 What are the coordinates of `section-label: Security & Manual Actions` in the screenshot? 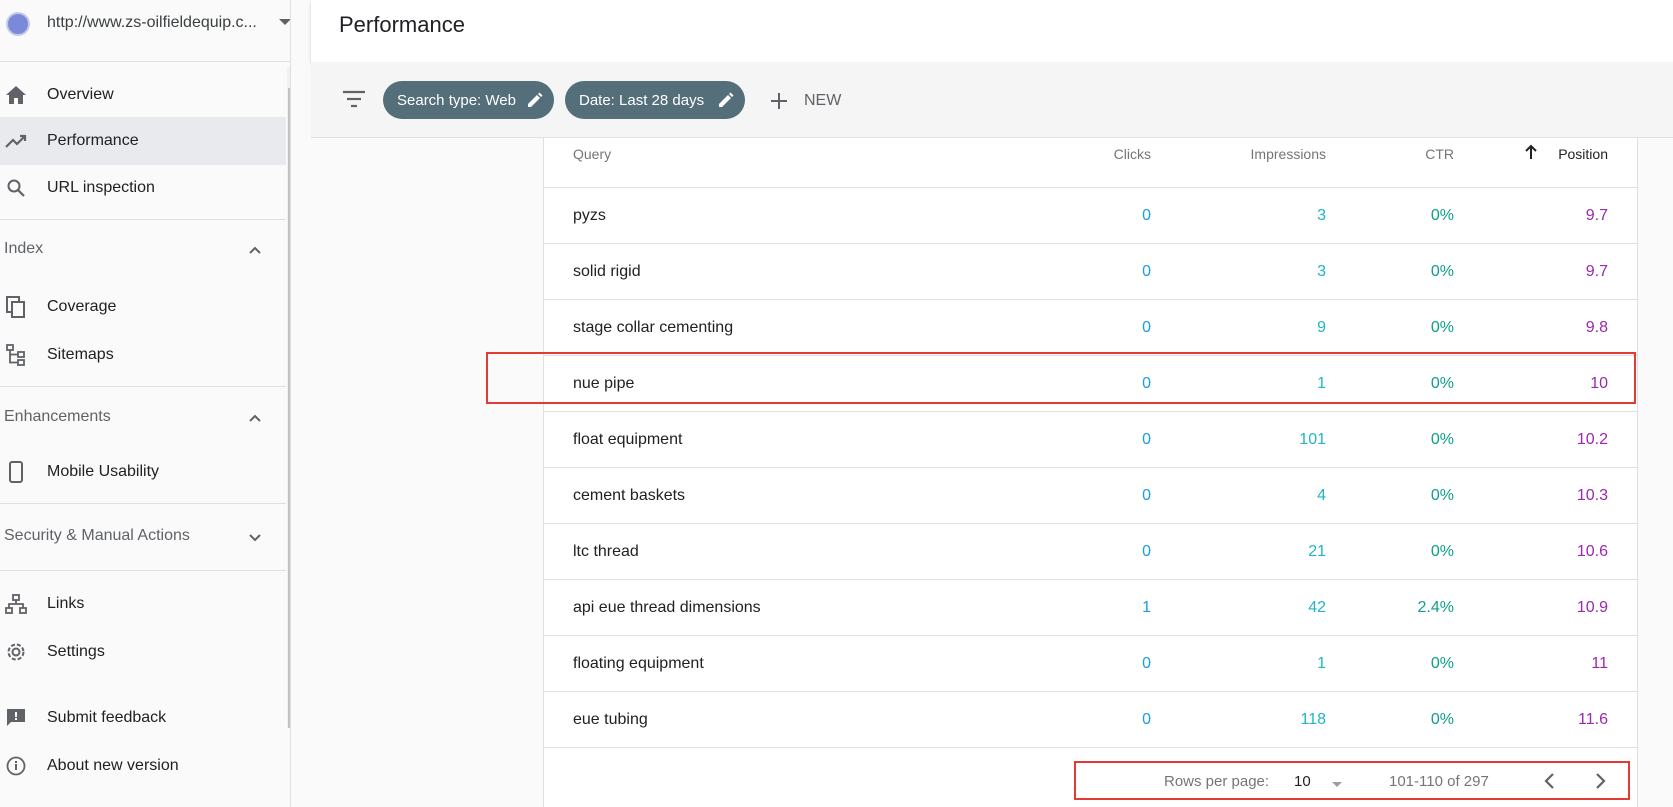 It's located at (97, 535).